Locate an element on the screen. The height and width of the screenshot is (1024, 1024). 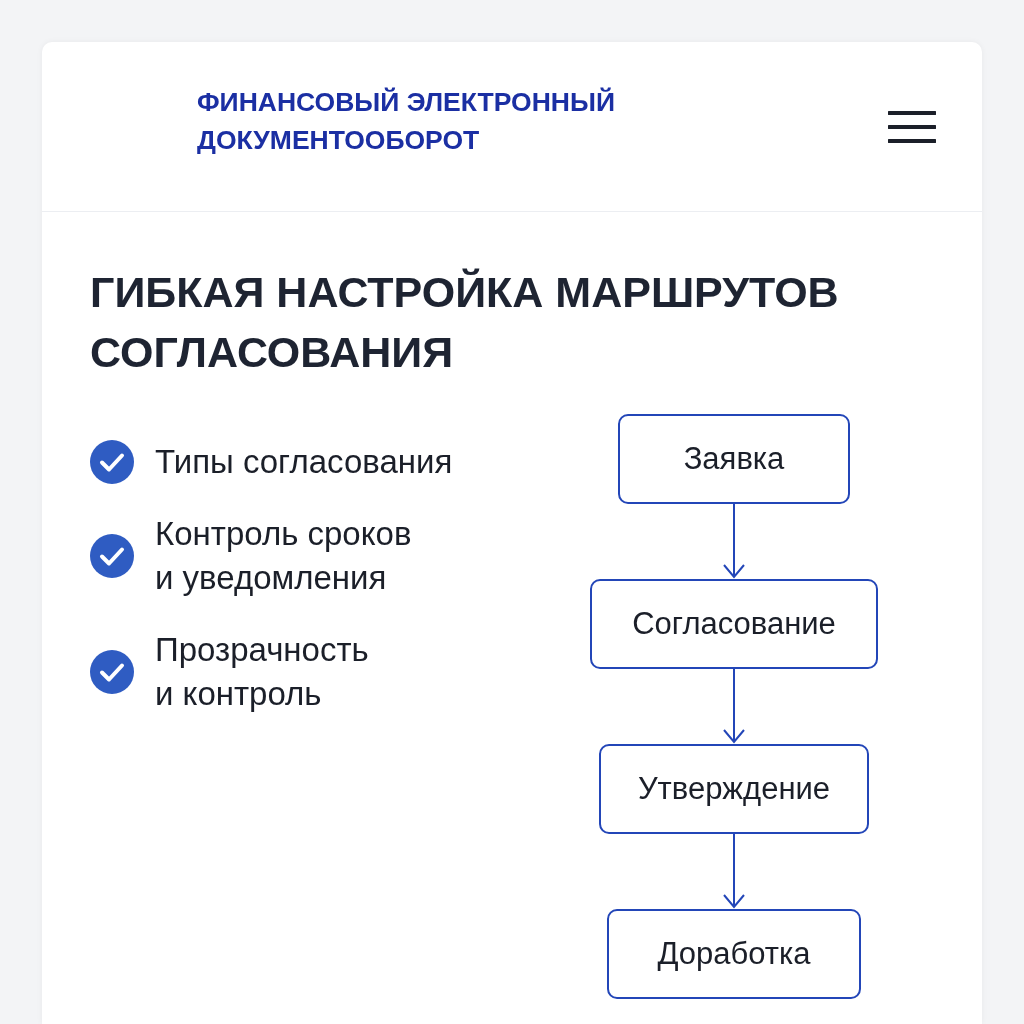
section-heading: ГИБКАЯ НАСТРОЙКА МАРШРУТОВ СОГЛАСОВАНИЯ is located at coordinates (465, 322).